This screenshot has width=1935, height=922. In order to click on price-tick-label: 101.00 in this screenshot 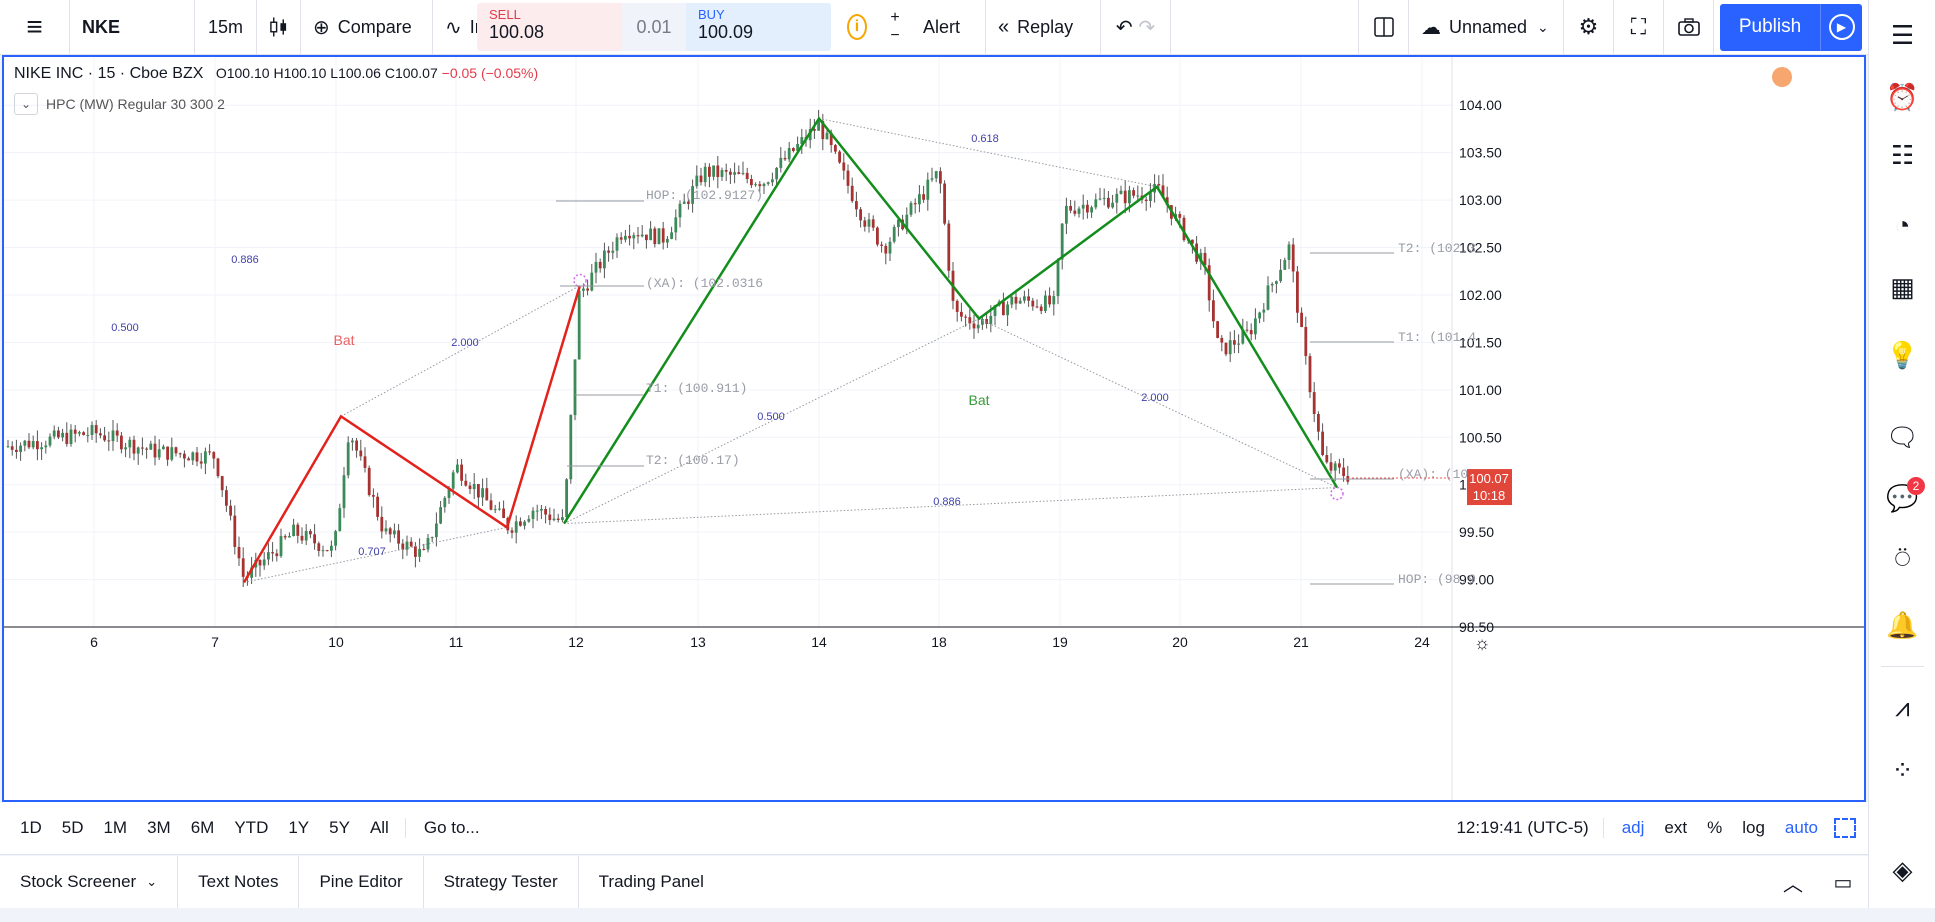, I will do `click(1480, 390)`.